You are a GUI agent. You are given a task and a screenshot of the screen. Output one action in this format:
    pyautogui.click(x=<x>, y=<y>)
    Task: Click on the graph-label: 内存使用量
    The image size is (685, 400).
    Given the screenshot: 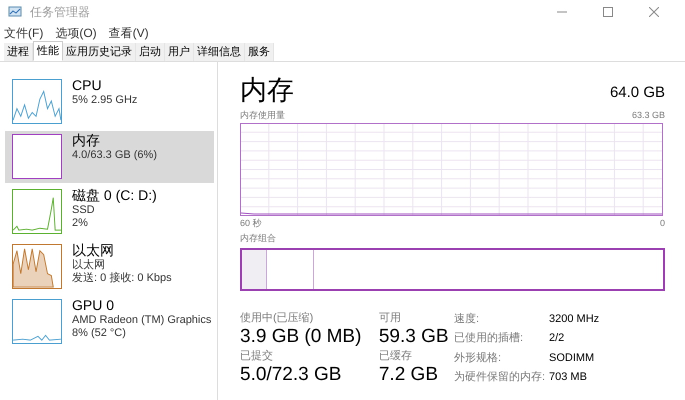 What is the action you would take?
    pyautogui.click(x=262, y=115)
    